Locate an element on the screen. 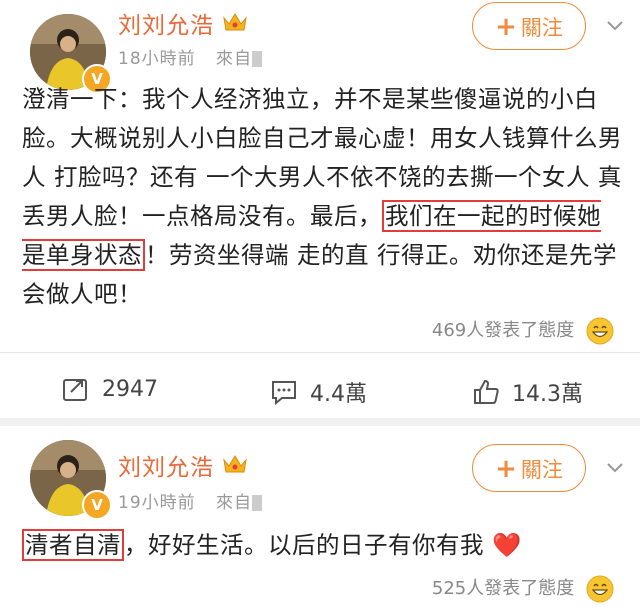  post-content: 清者自清 ，好好生活。以后的日子有你有我 ❤️ is located at coordinates (322, 545).